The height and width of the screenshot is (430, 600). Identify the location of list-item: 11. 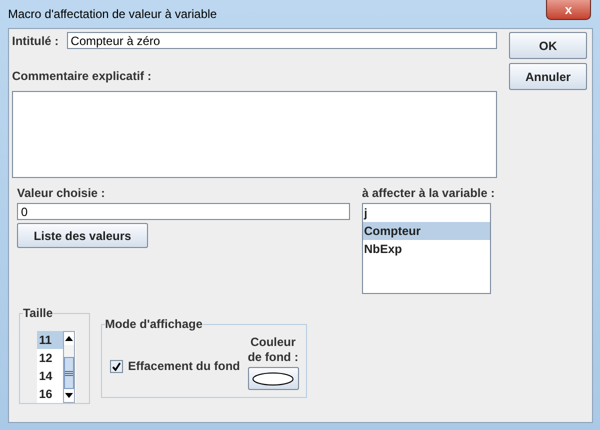
(50, 340).